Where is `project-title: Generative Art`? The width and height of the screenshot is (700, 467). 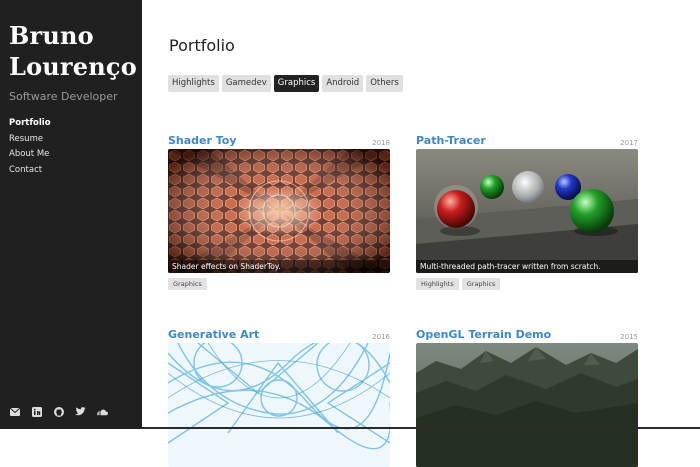 project-title: Generative Art is located at coordinates (213, 334).